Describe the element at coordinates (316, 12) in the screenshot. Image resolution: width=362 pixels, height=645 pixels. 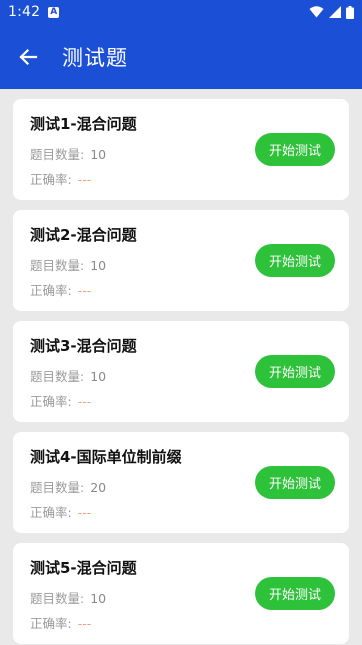
I see `wifi-icon` at that location.